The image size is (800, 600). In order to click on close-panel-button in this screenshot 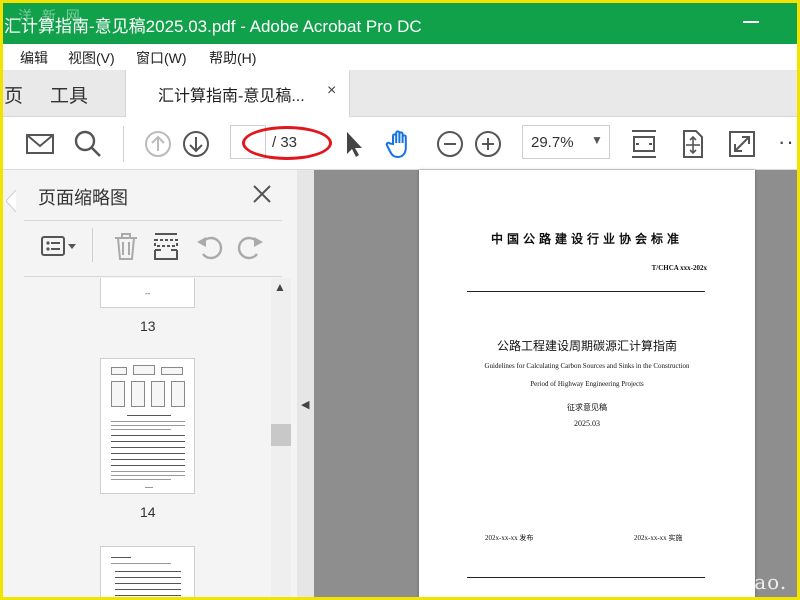, I will do `click(262, 194)`.